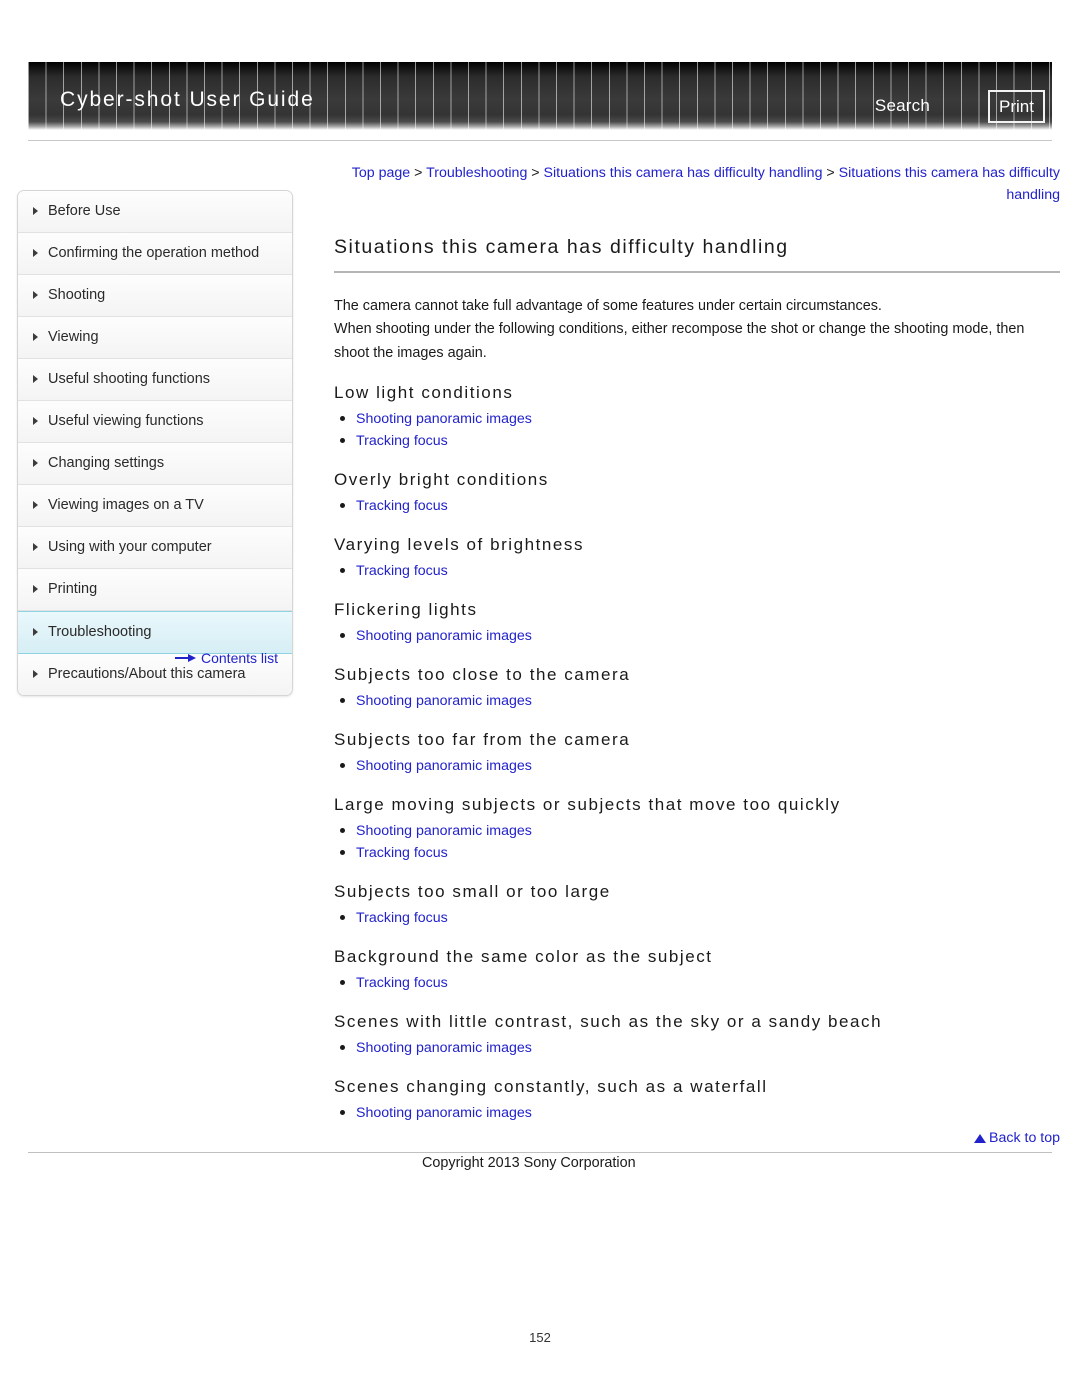 The image size is (1080, 1397). I want to click on print-button: Print, so click(1016, 106).